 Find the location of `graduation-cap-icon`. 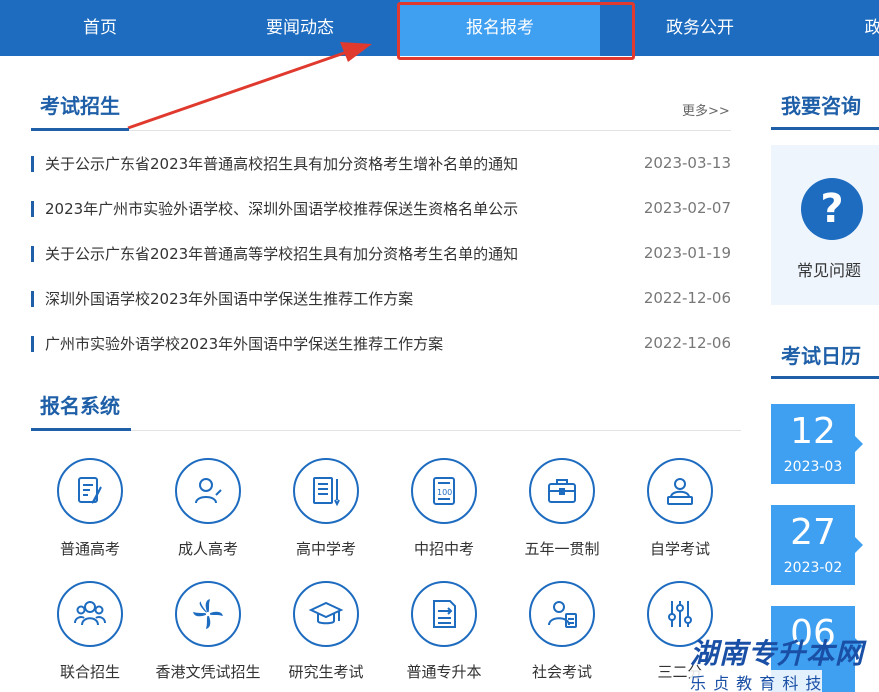

graduation-cap-icon is located at coordinates (326, 614).